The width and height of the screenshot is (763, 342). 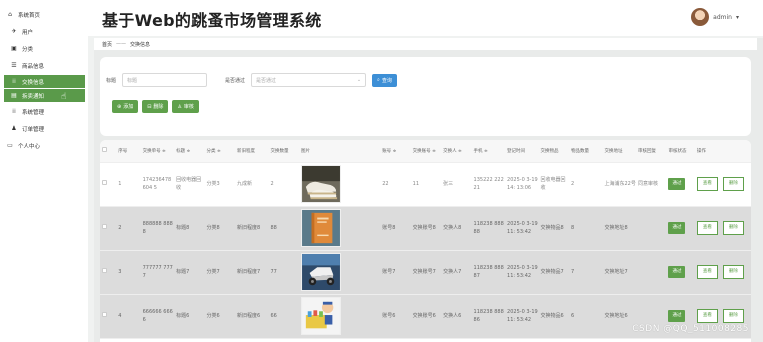 I want to click on cell-exchange-account: 11, so click(x=426, y=184).